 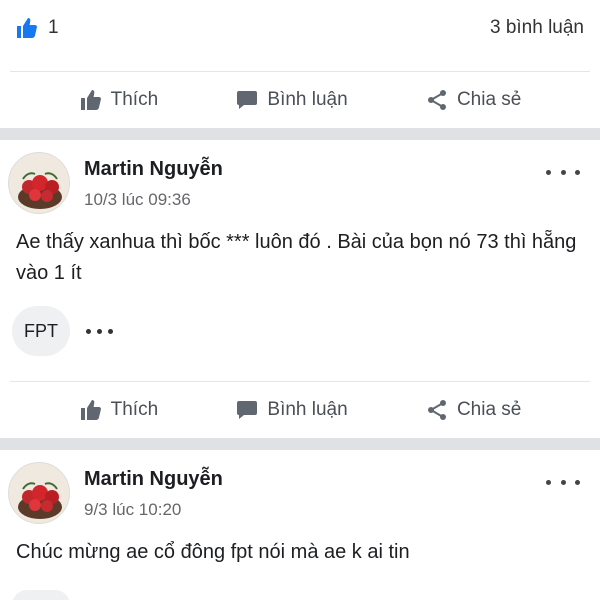 I want to click on reaction-count: 1, so click(x=53, y=27).